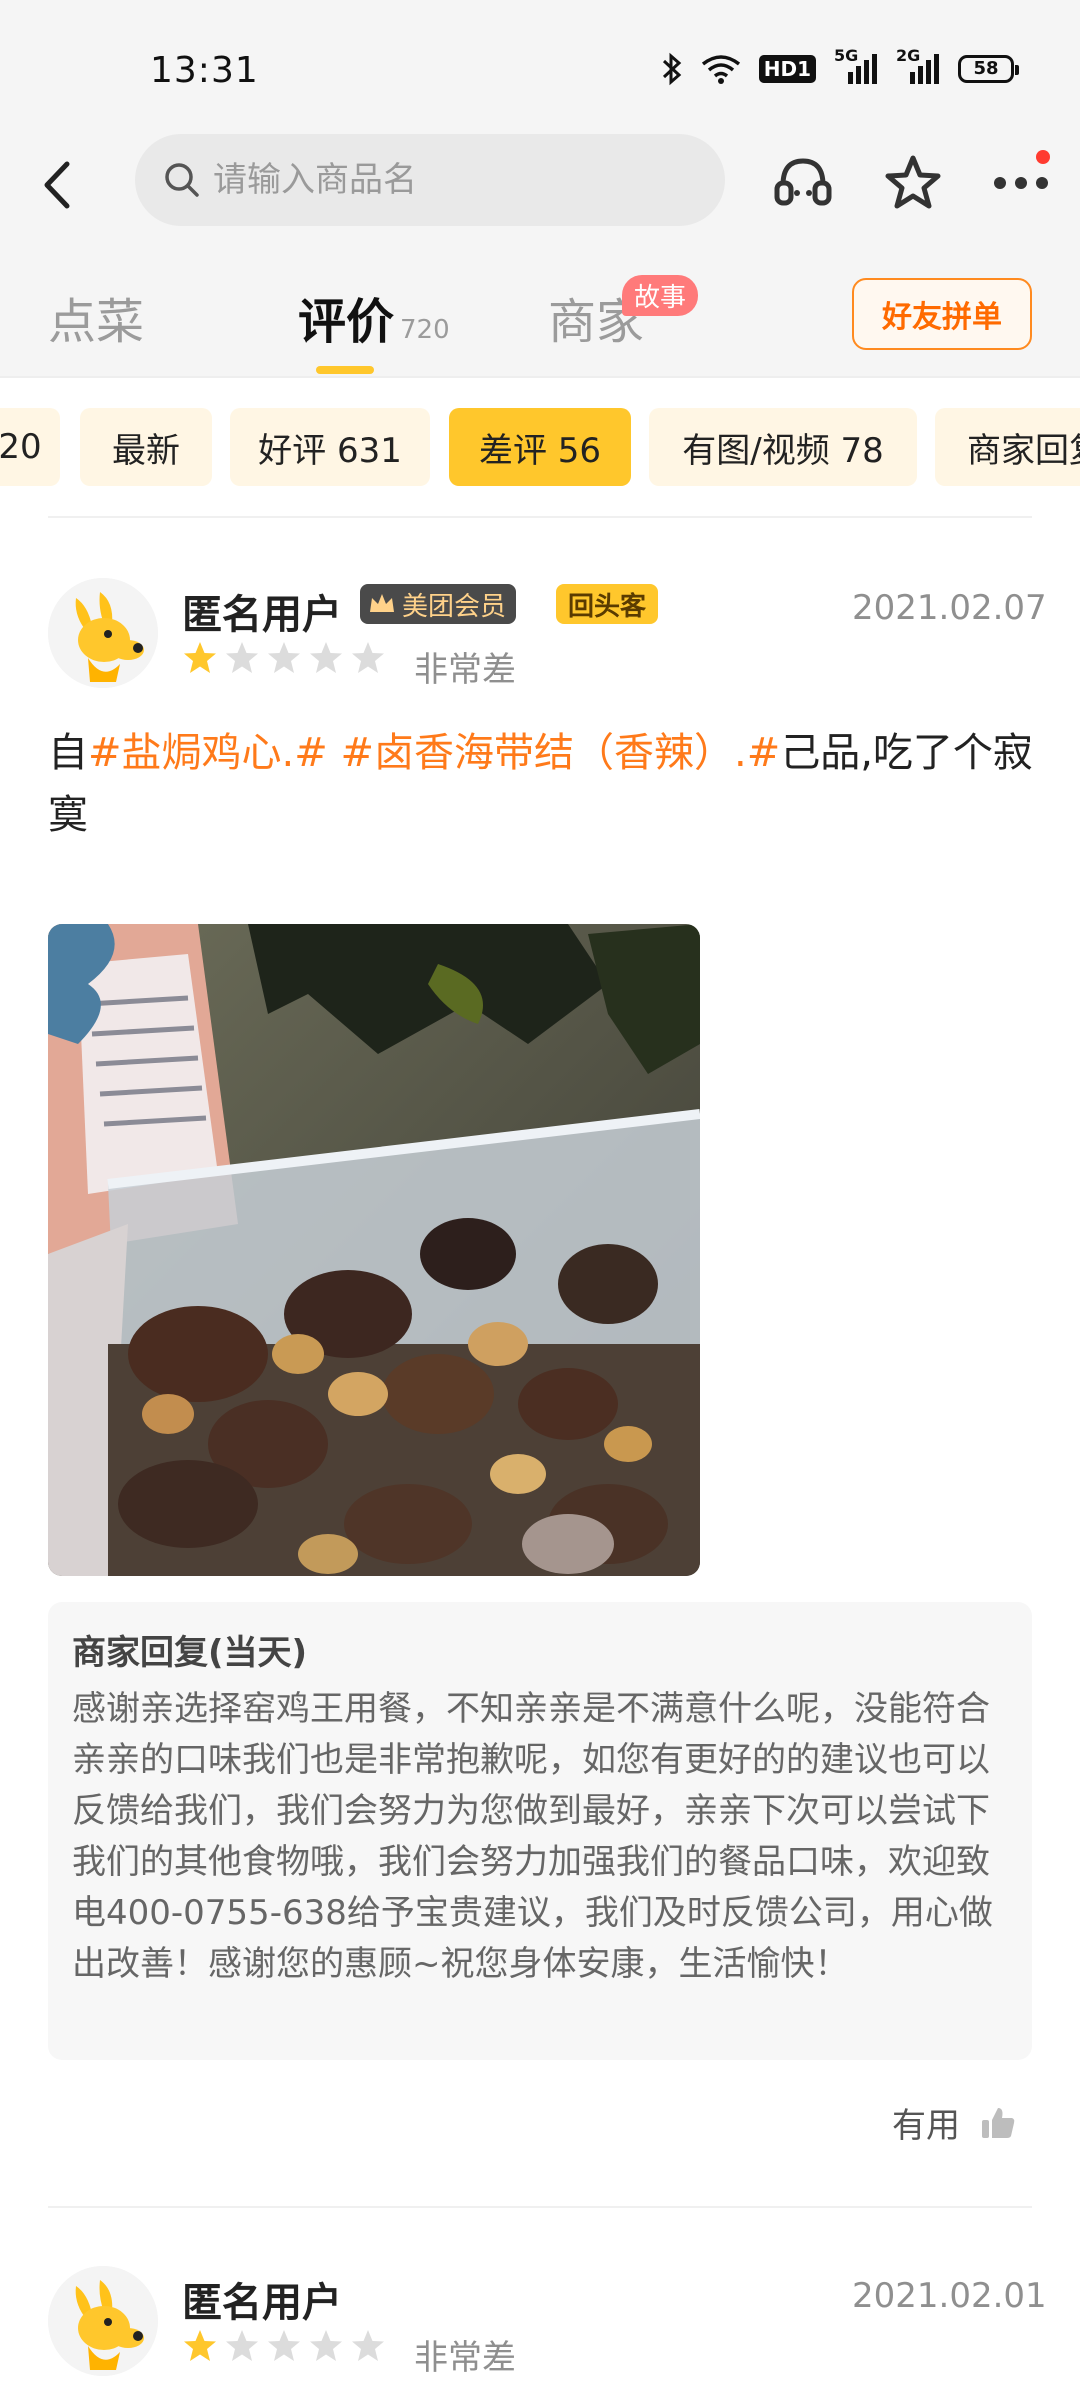 The width and height of the screenshot is (1080, 2400). Describe the element at coordinates (949, 2296) in the screenshot. I see `review-date: 2021.02.01` at that location.